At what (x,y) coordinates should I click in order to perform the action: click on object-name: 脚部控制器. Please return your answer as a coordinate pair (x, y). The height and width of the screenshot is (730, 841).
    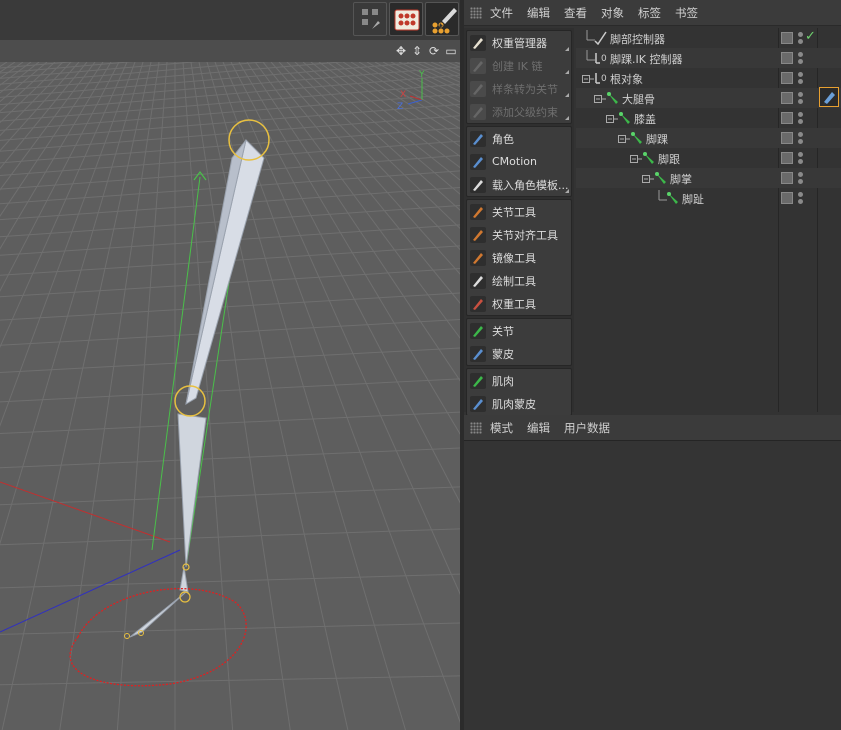
    Looking at the image, I should click on (637, 39).